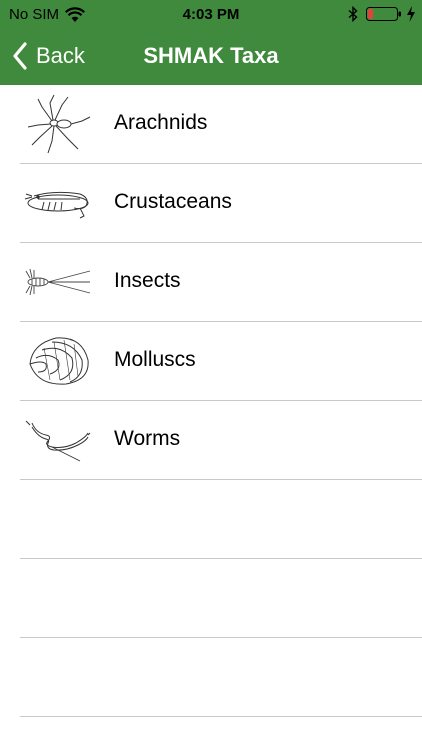 This screenshot has width=422, height=750. I want to click on spider-icon, so click(59, 124).